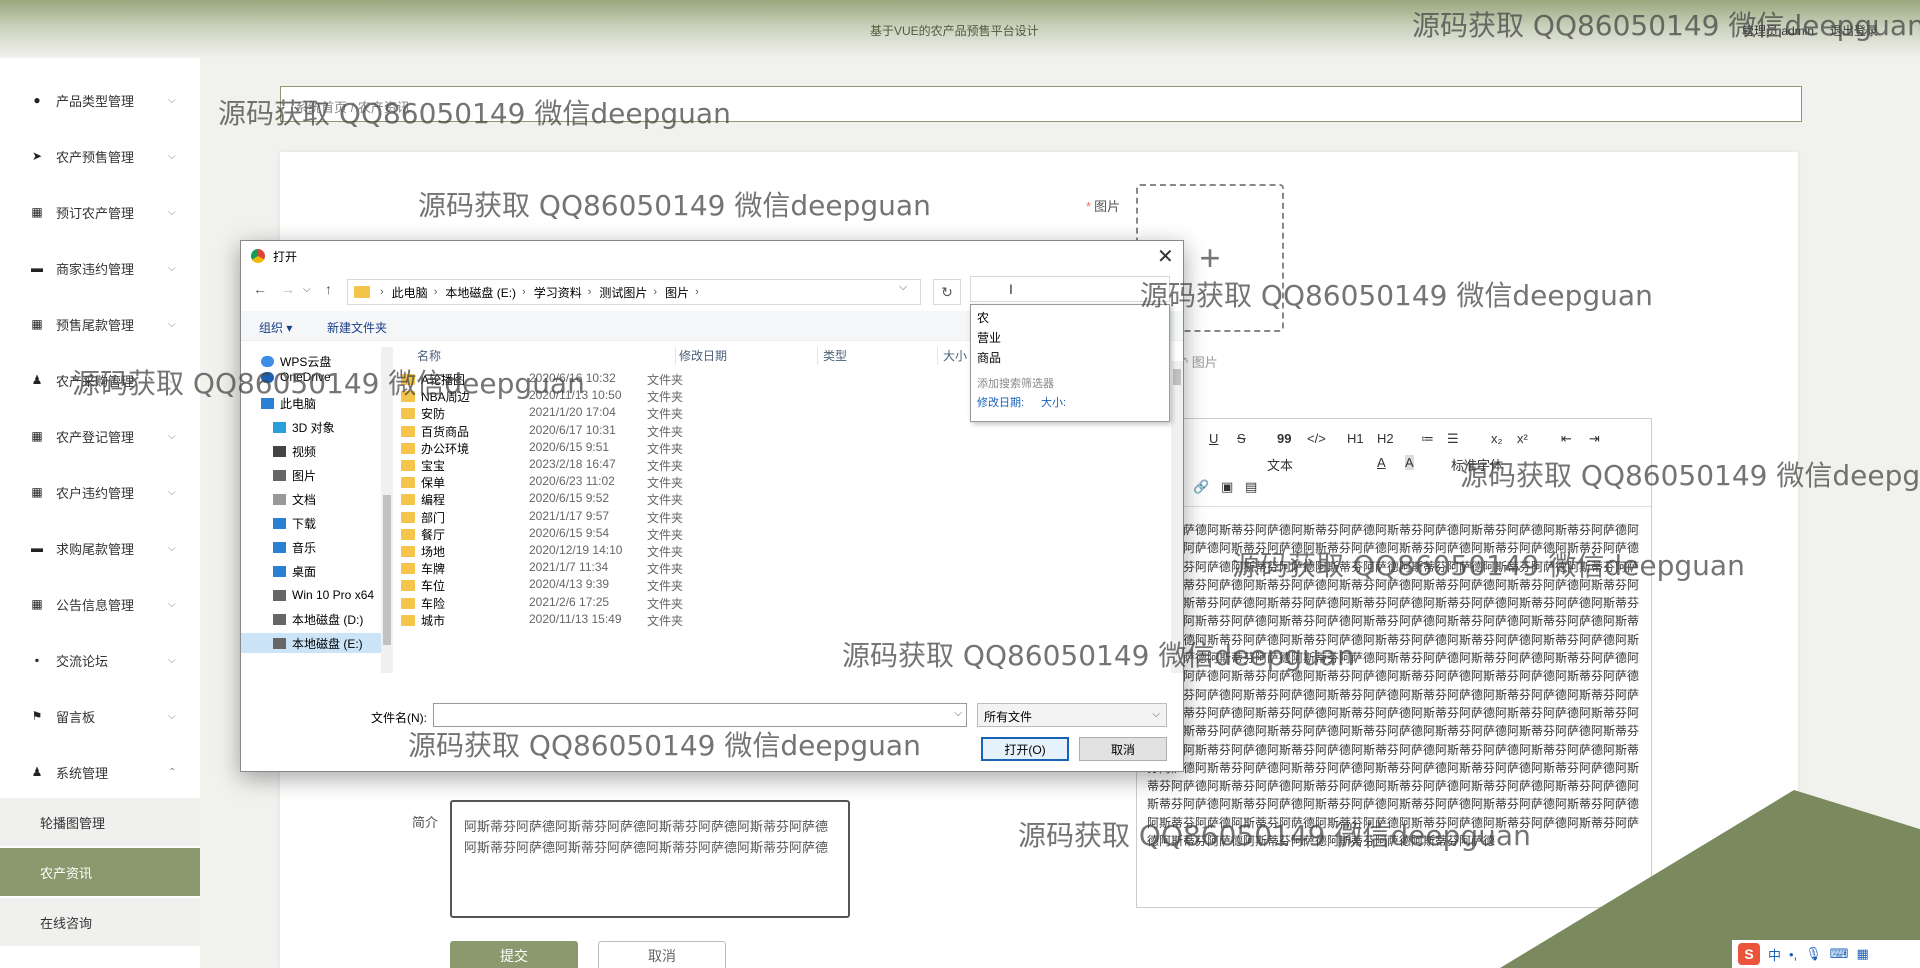  I want to click on address-dropdown-icon: ⌵, so click(903, 287).